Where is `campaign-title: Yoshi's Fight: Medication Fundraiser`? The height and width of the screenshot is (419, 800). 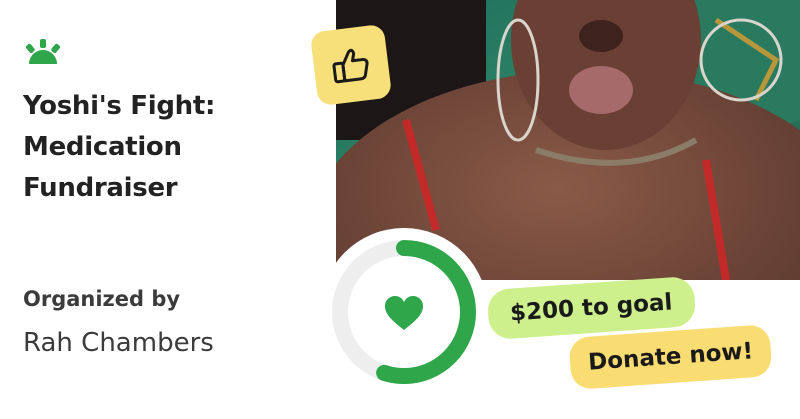 campaign-title: Yoshi's Fight: Medication Fundraiser is located at coordinates (163, 147).